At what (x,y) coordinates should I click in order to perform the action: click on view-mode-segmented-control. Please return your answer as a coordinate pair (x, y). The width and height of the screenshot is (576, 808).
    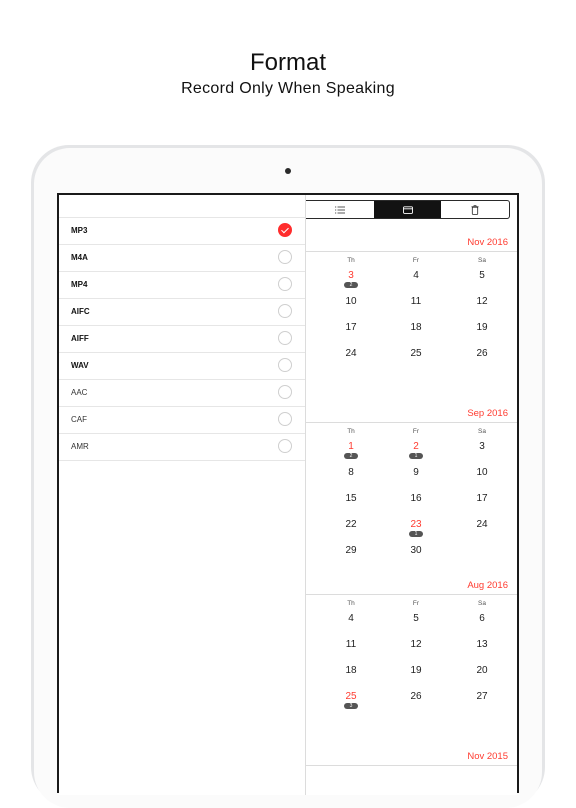
    Looking at the image, I should click on (408, 209).